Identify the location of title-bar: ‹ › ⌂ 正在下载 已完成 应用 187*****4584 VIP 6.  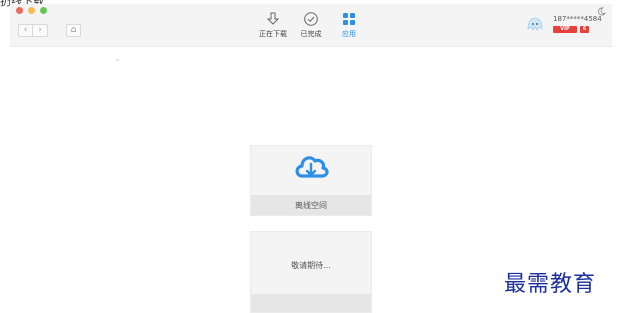
(311, 25).